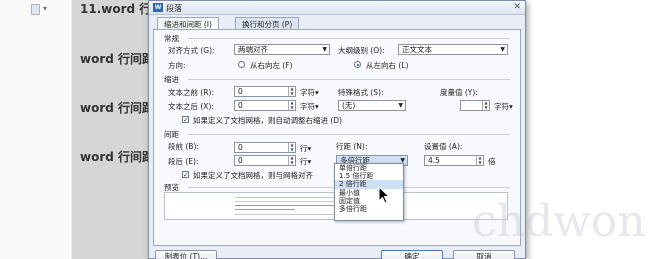 The width and height of the screenshot is (650, 259). I want to click on document-icon, so click(35, 9).